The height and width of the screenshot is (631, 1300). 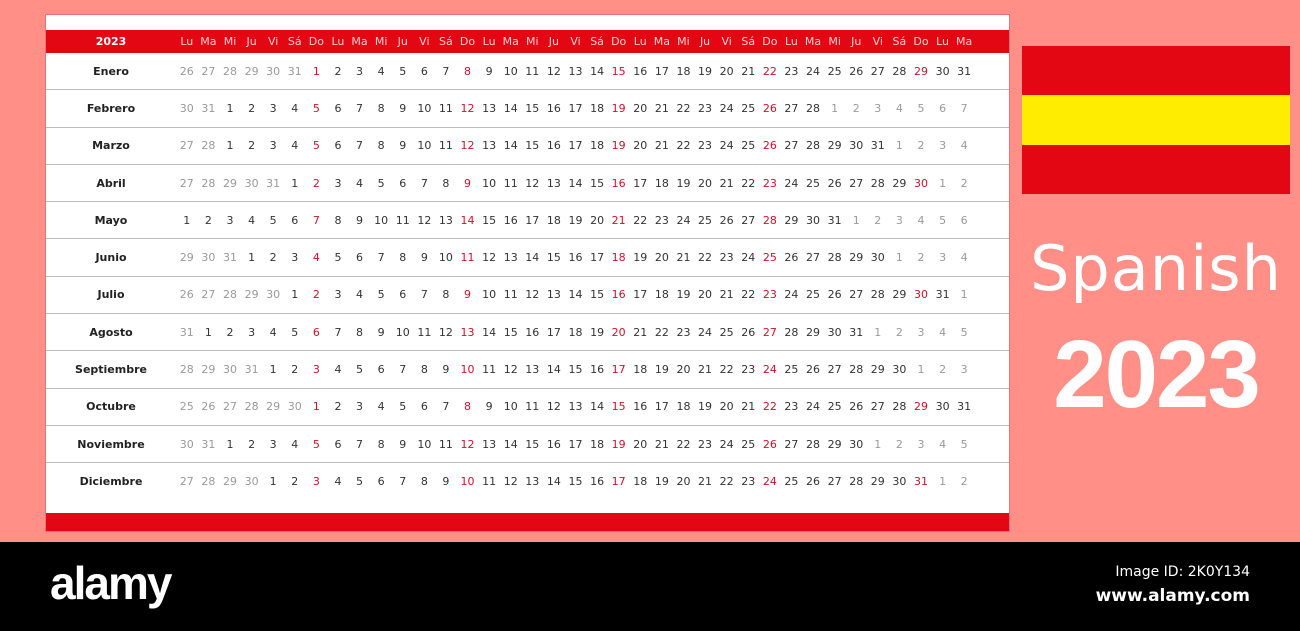 I want to click on day-cell-sunday: 10, so click(x=467, y=482).